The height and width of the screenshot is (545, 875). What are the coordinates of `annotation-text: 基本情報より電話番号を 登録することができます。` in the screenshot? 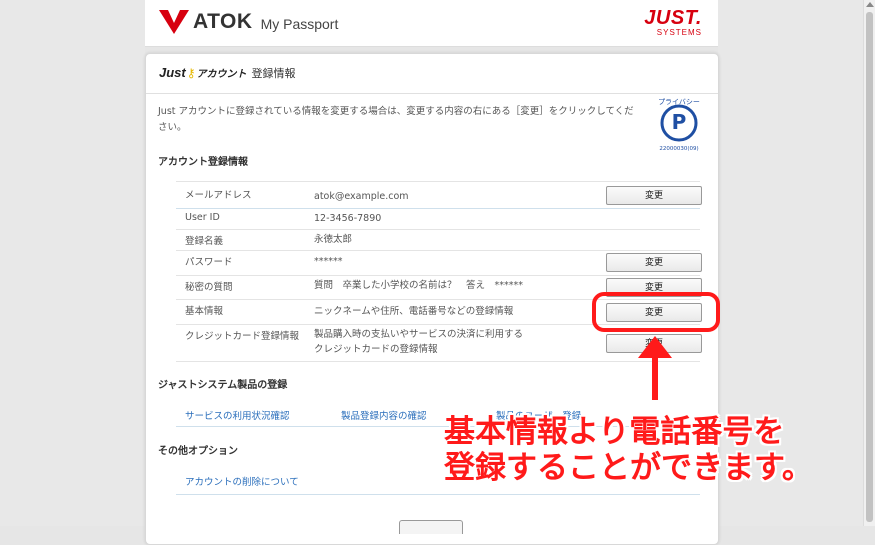 It's located at (649, 450).